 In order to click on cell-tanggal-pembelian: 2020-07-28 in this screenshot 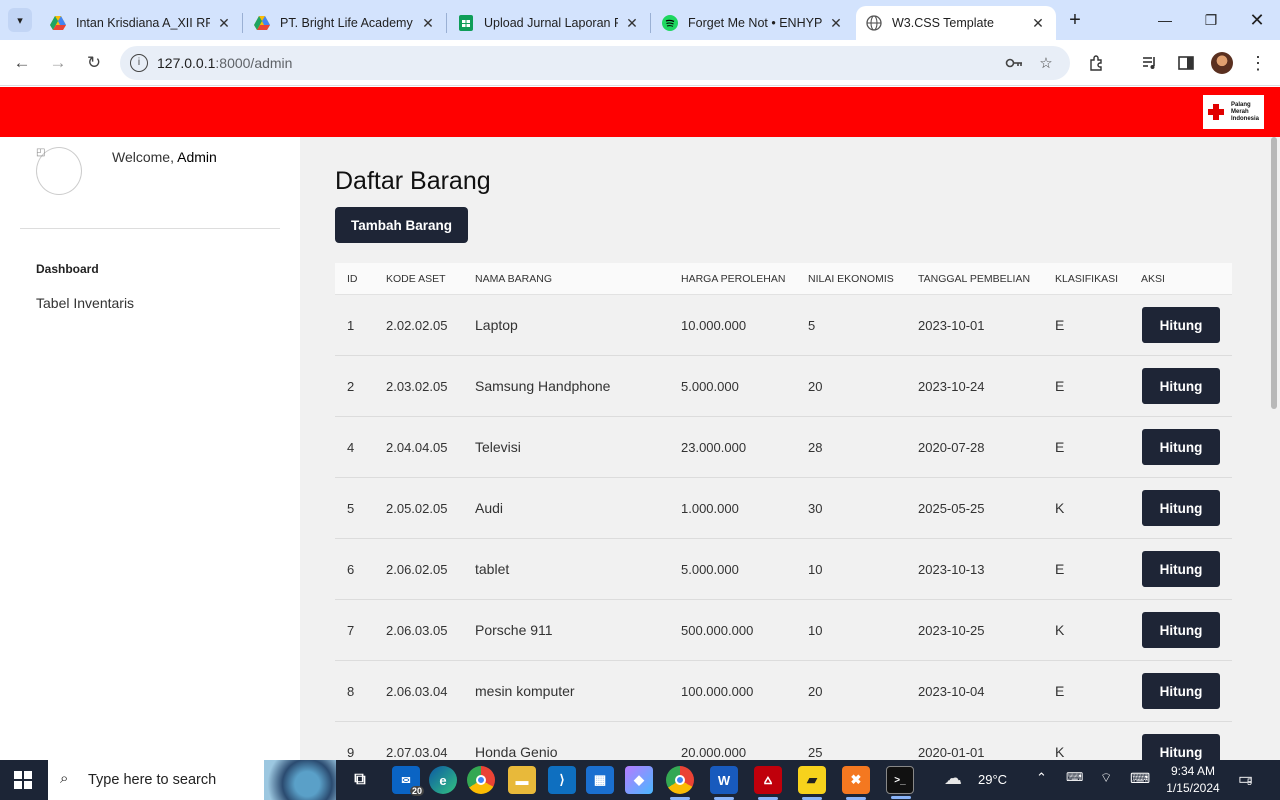, I will do `click(951, 447)`.